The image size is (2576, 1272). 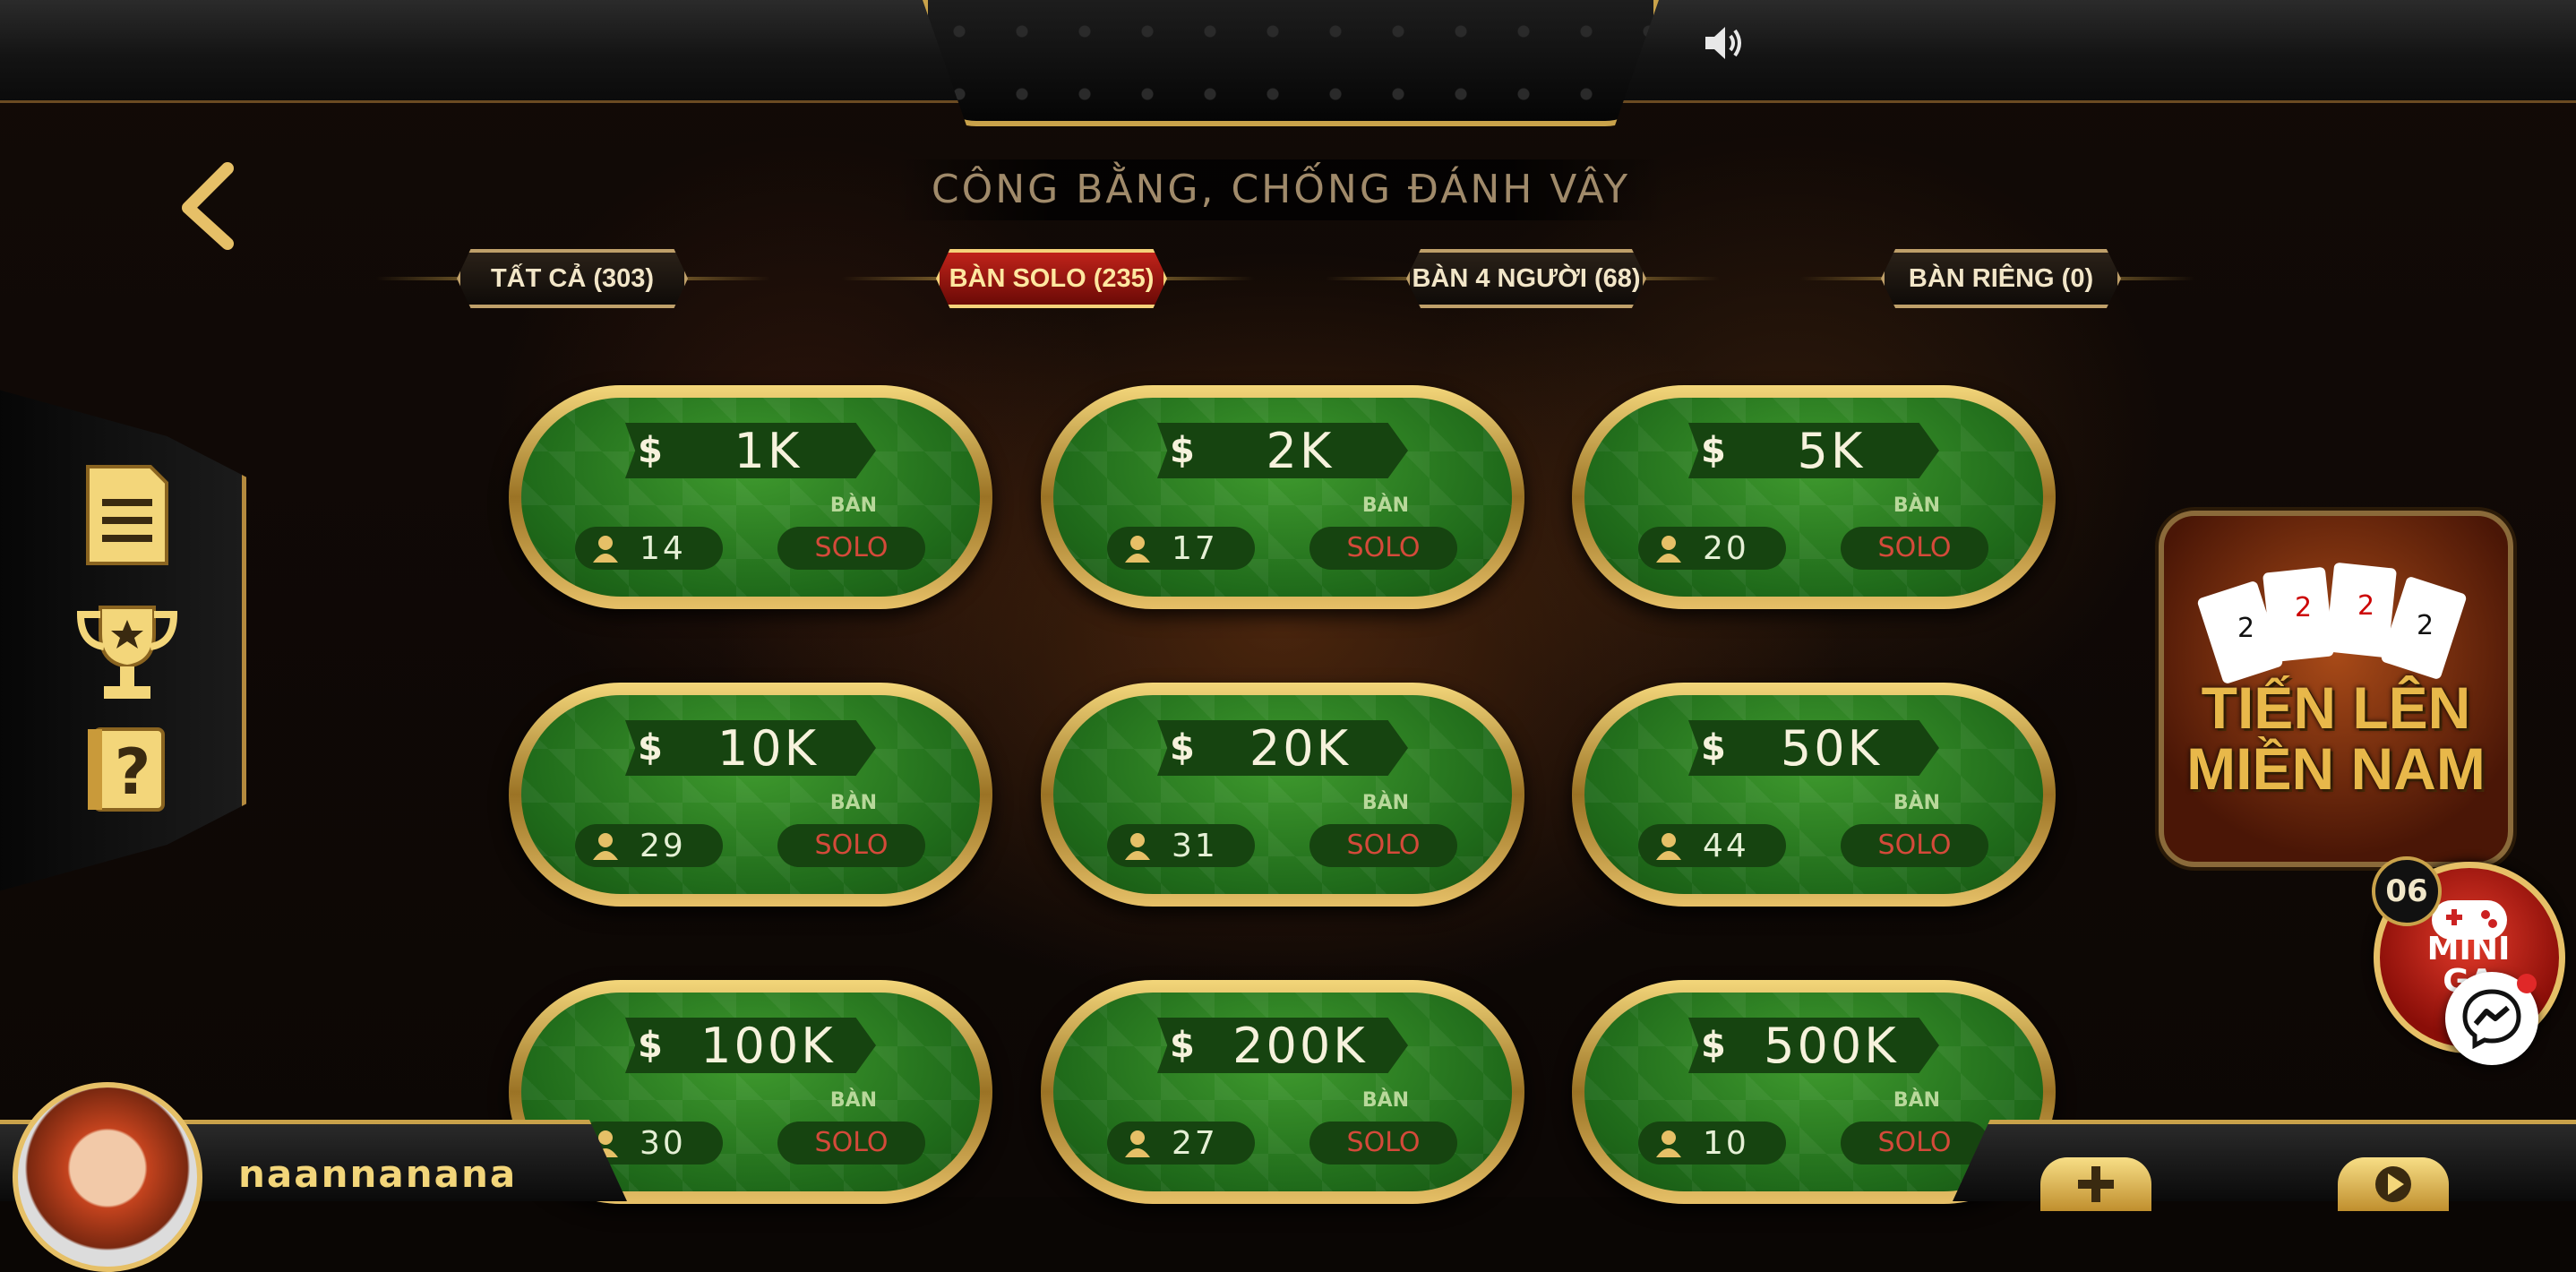 I want to click on player-count: 27, so click(x=1181, y=1143).